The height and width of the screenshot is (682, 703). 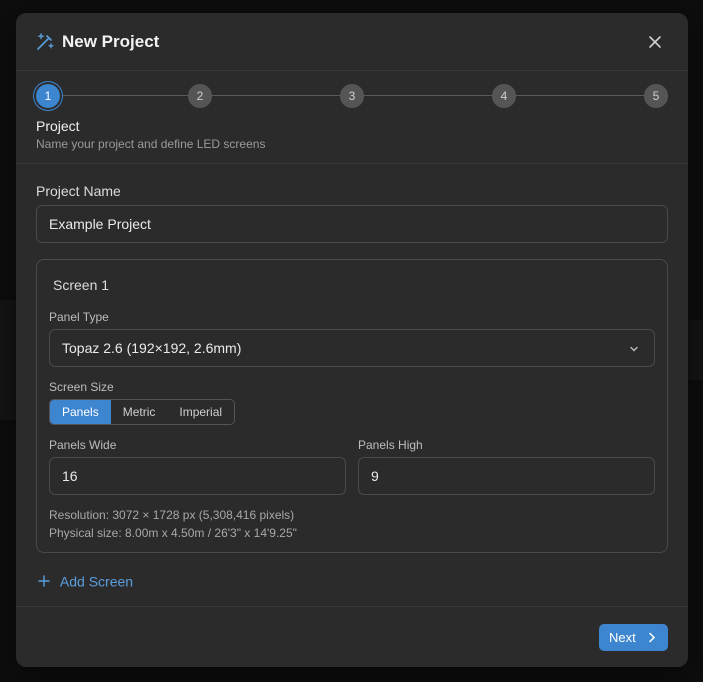 I want to click on screen-title: Screen 1, so click(x=81, y=285).